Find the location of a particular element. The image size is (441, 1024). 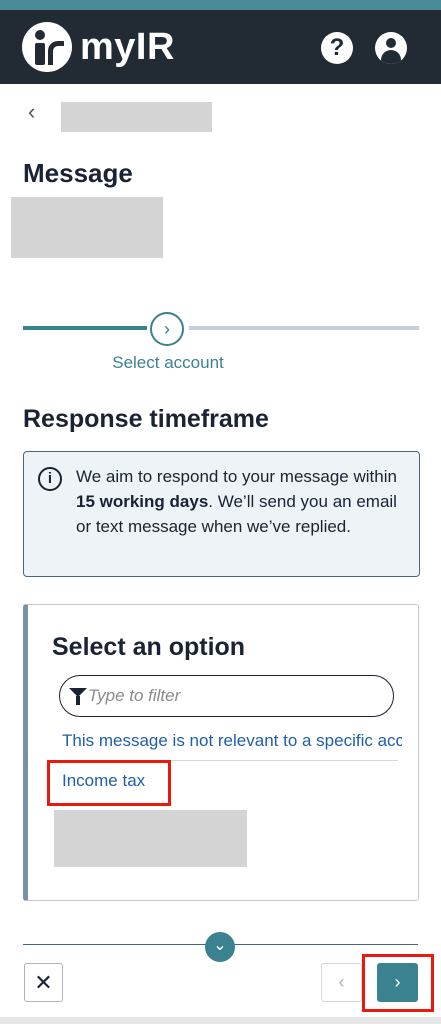

redacted-breadcrumb is located at coordinates (136, 117).